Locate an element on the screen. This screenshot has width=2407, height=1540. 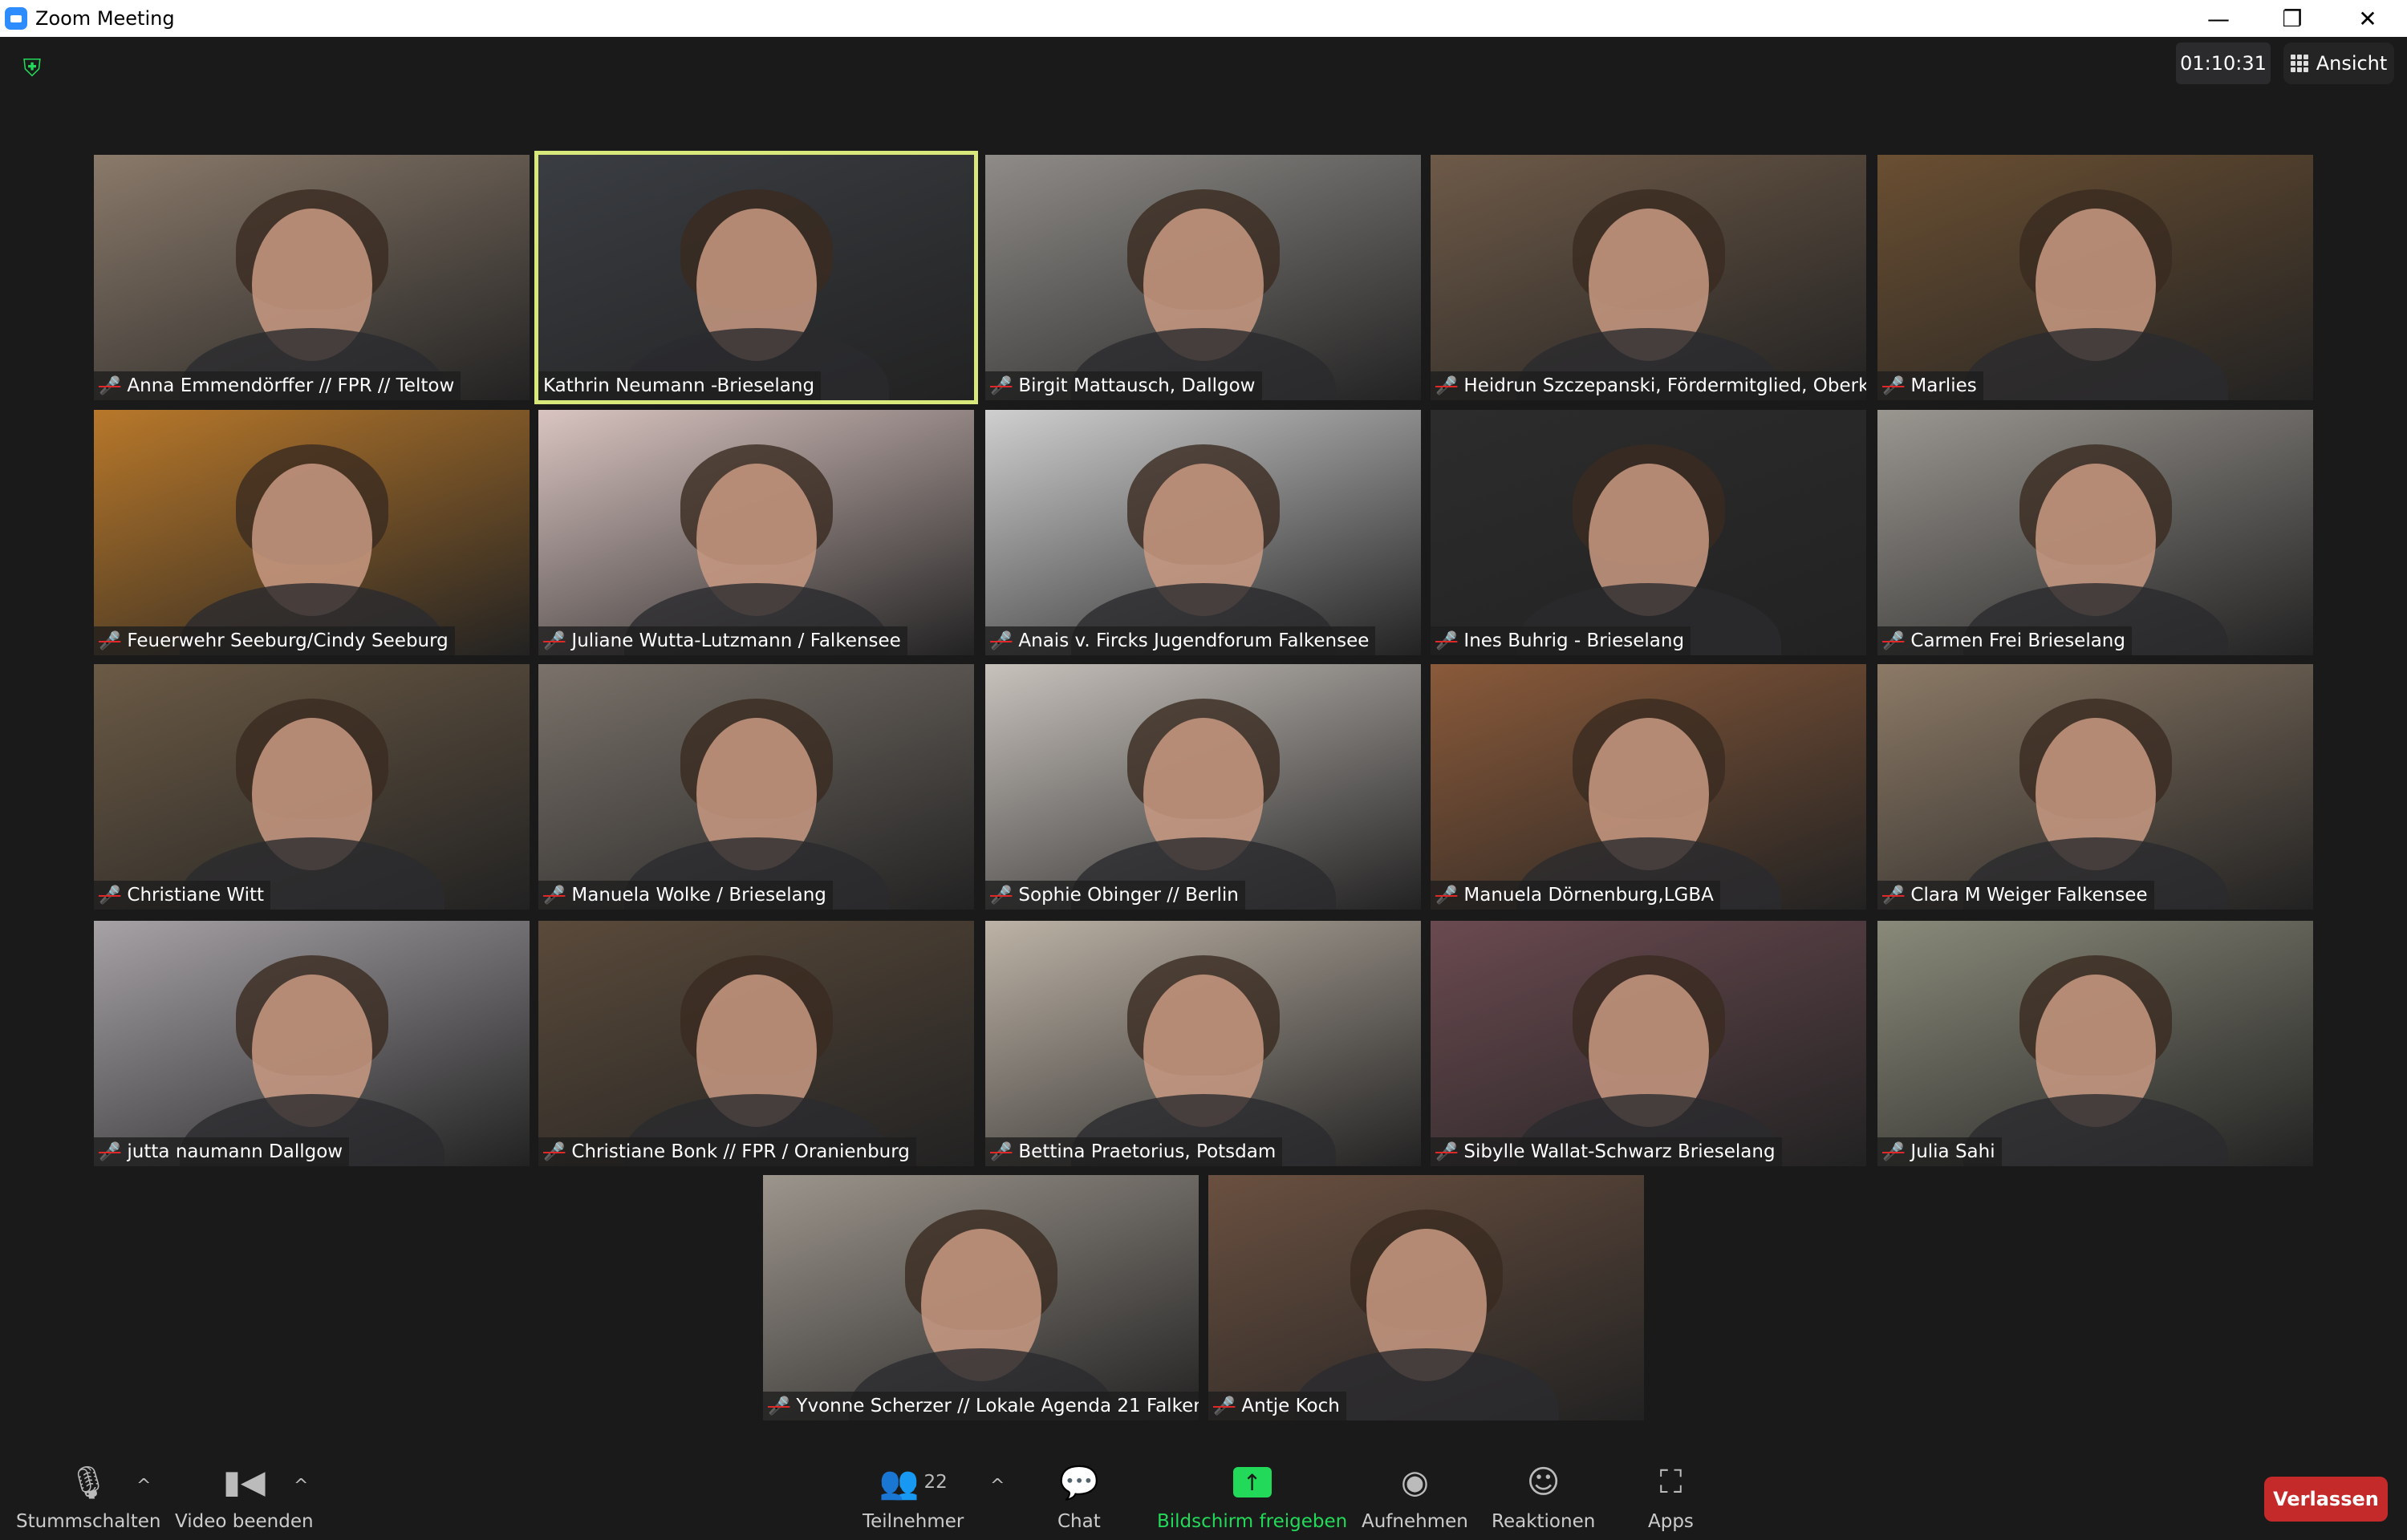
participant-name-label: 🎤 Manuela Dörnenburg,LGBA is located at coordinates (1575, 895).